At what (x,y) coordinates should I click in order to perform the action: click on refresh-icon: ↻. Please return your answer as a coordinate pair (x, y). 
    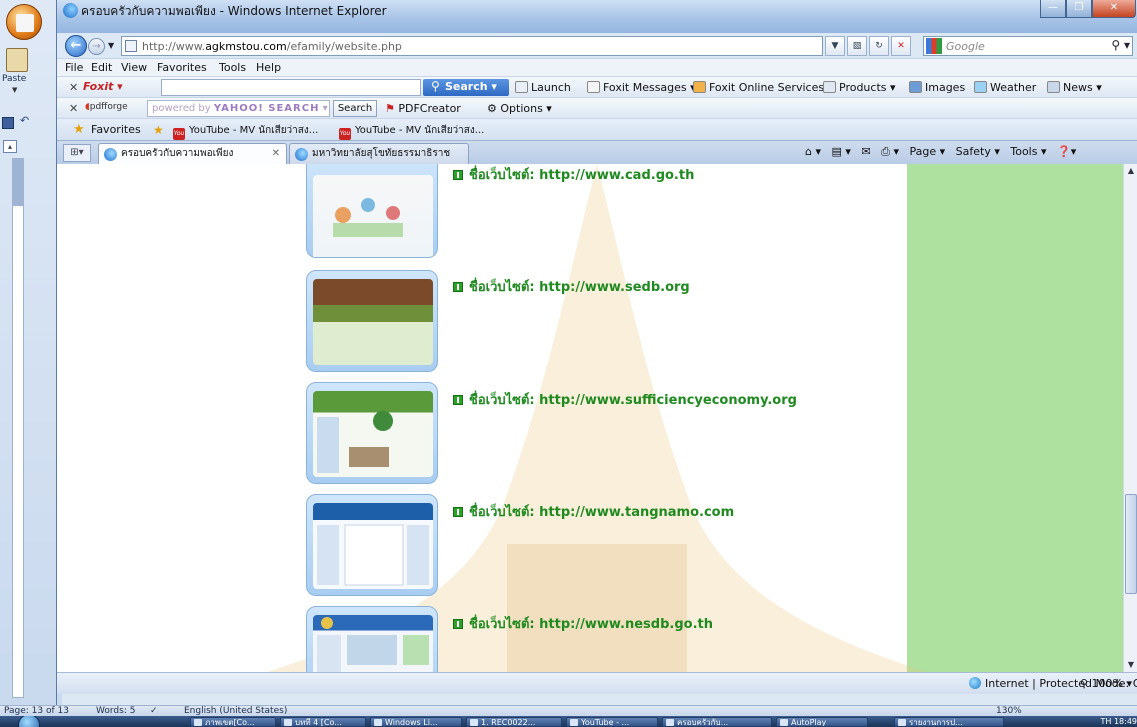
    Looking at the image, I should click on (879, 46).